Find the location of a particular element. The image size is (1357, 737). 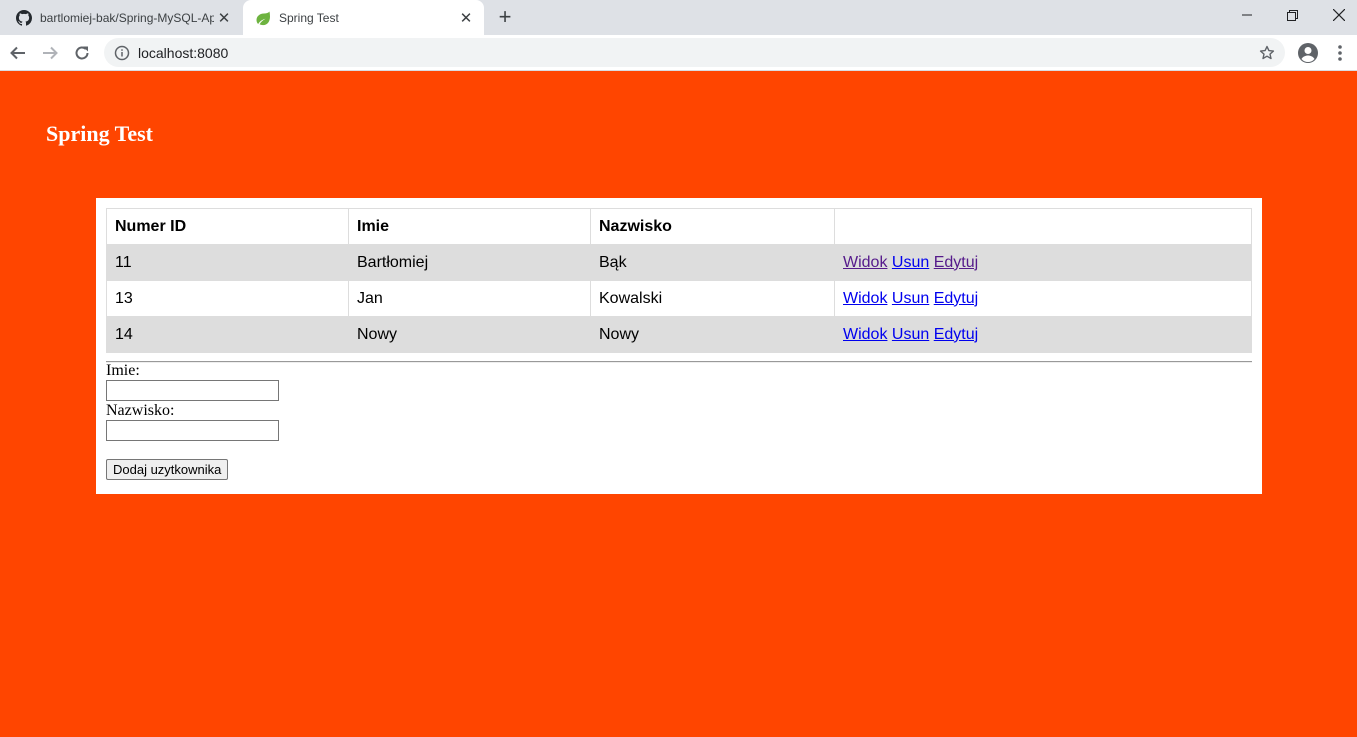

cell-imie: Jan is located at coordinates (469, 298).